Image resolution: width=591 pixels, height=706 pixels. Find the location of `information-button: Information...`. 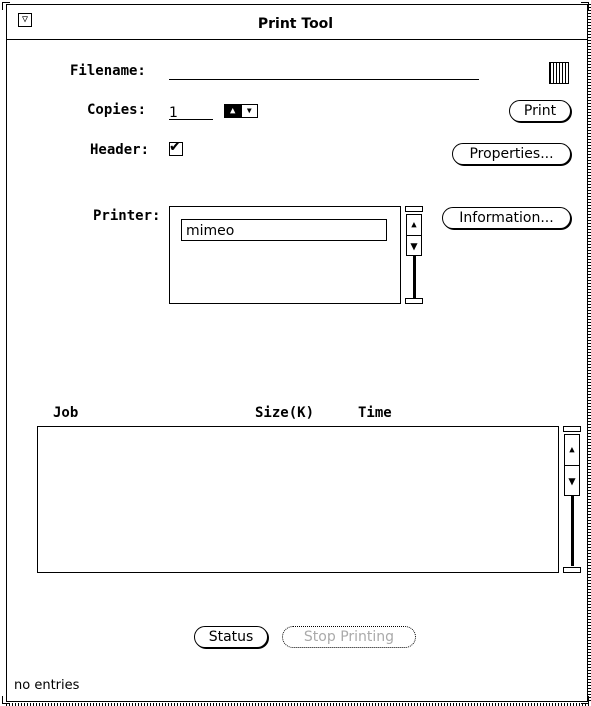

information-button: Information... is located at coordinates (506, 218).